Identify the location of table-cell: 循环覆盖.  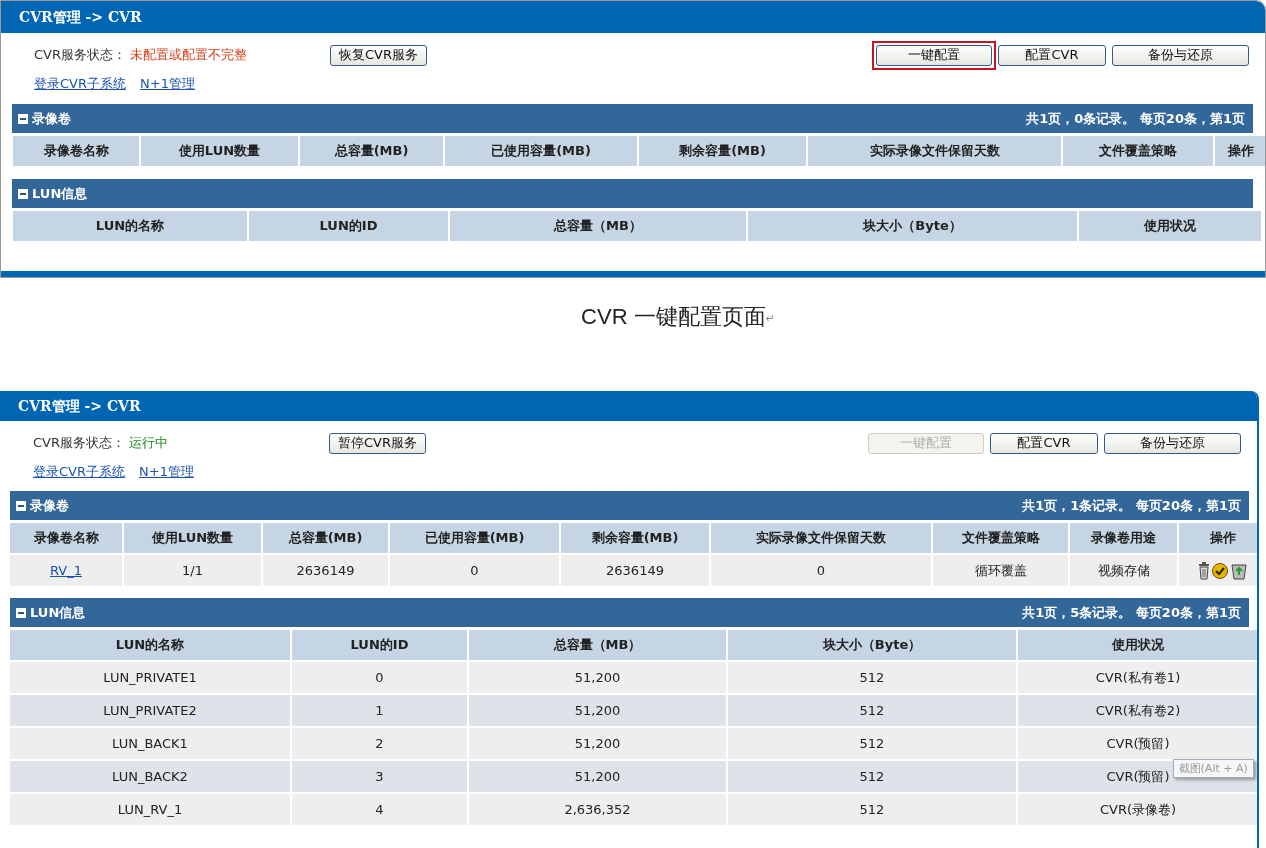
(1000, 570).